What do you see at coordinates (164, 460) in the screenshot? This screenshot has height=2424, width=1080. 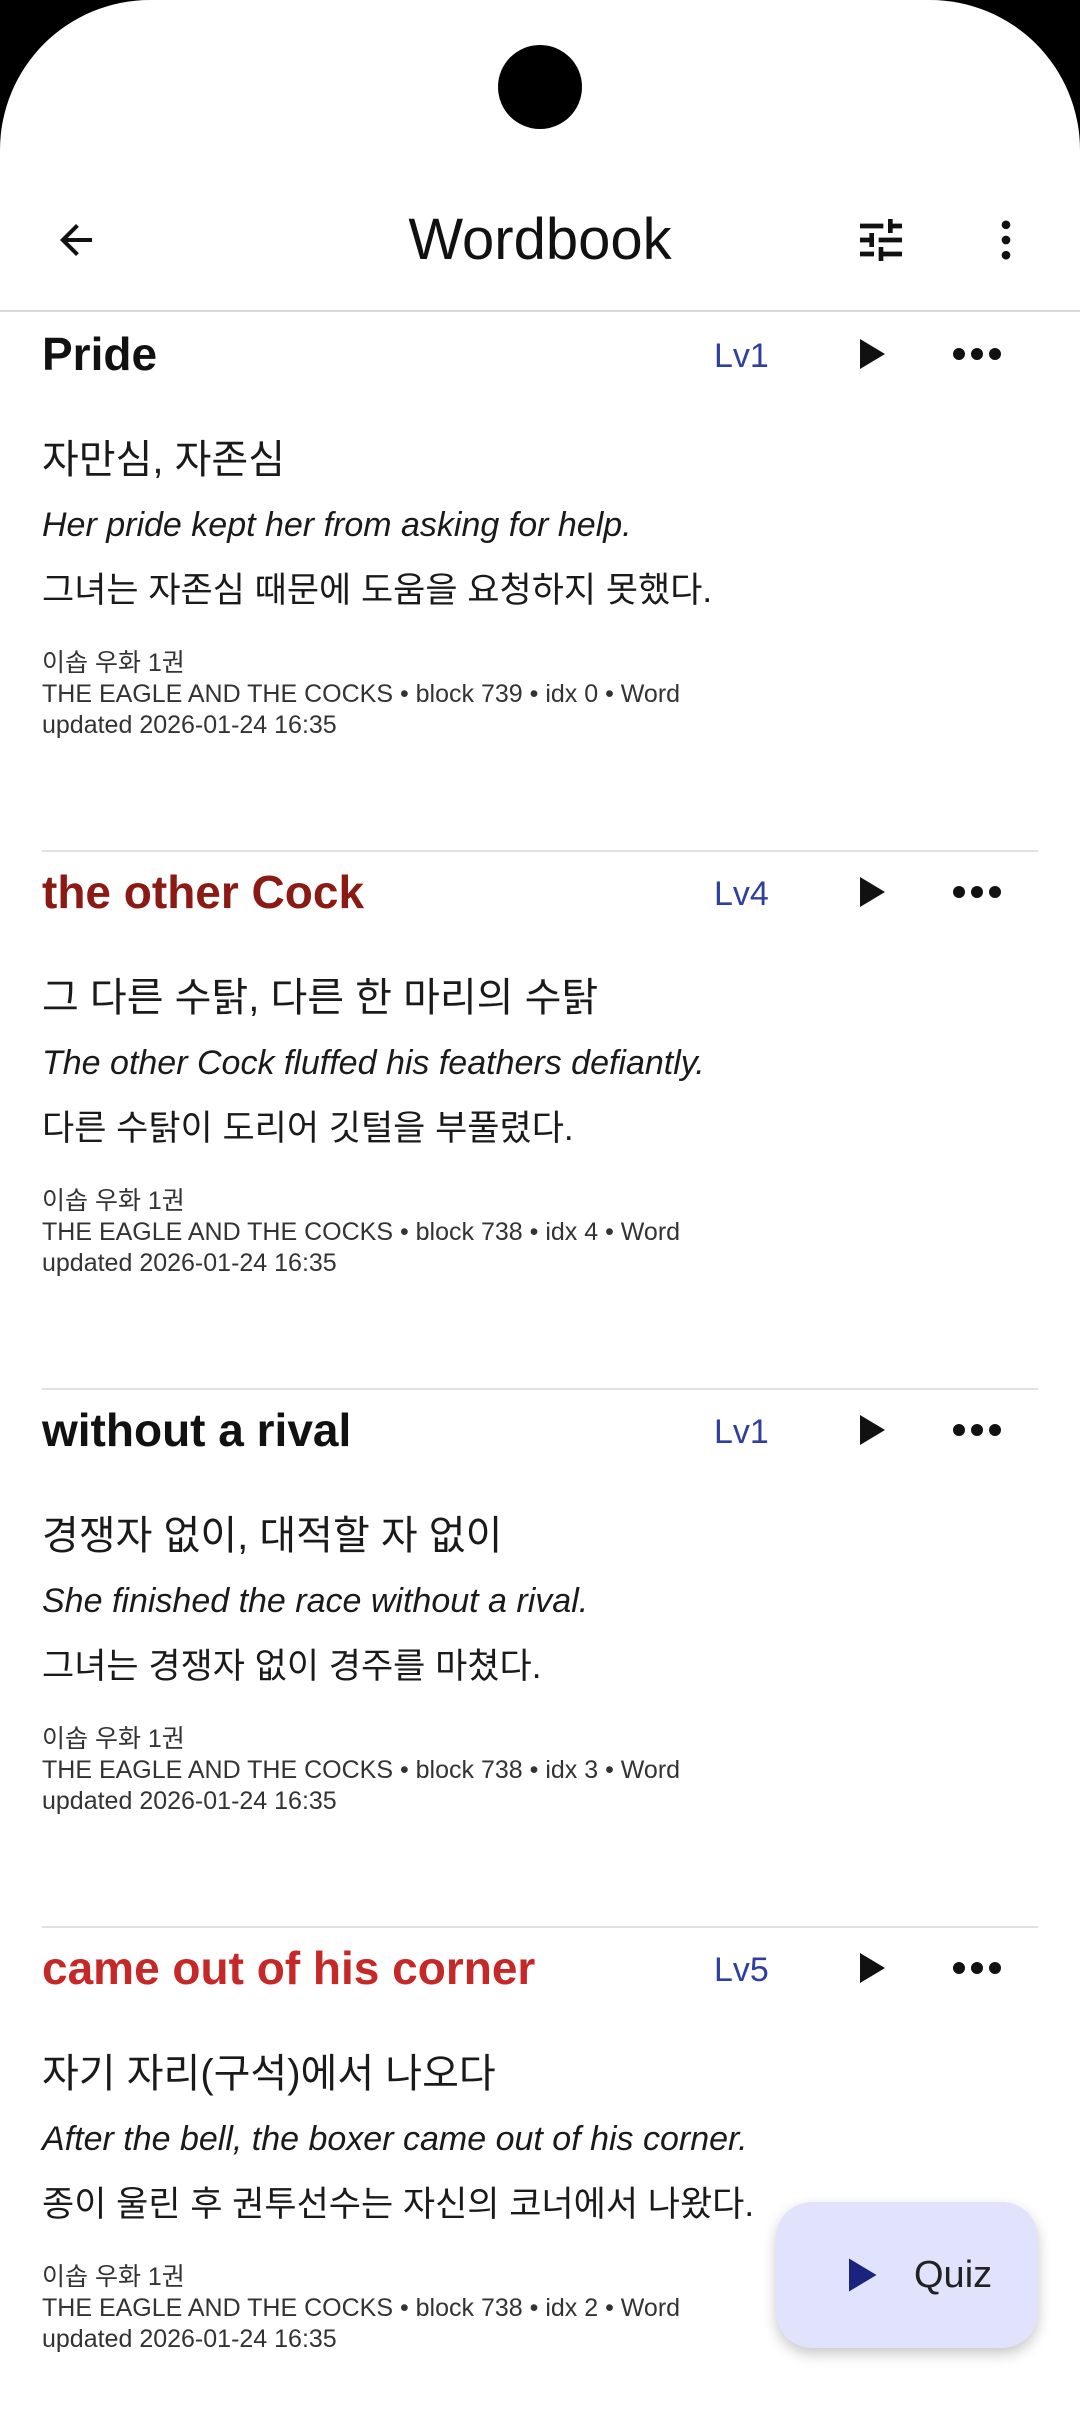 I see `word-meaning: 자만심, 자존심` at bounding box center [164, 460].